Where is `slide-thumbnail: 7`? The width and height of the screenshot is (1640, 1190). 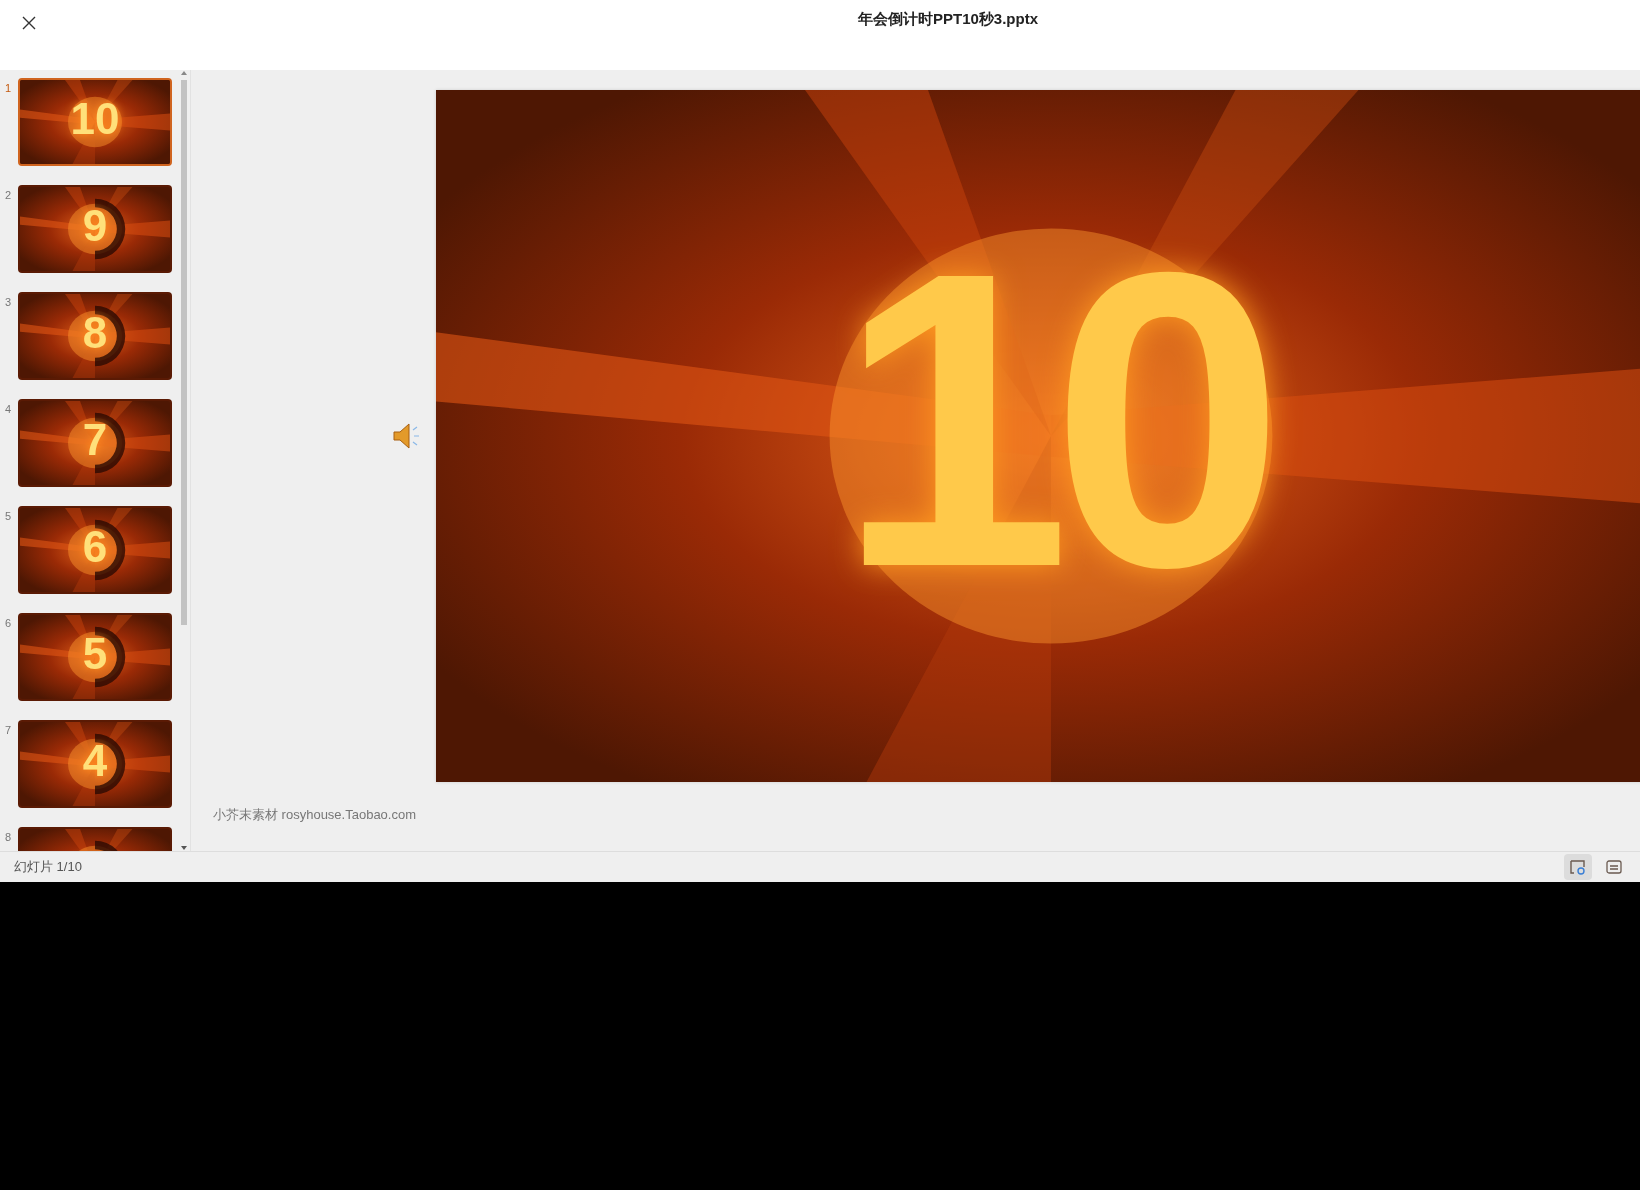 slide-thumbnail: 7 is located at coordinates (95, 443).